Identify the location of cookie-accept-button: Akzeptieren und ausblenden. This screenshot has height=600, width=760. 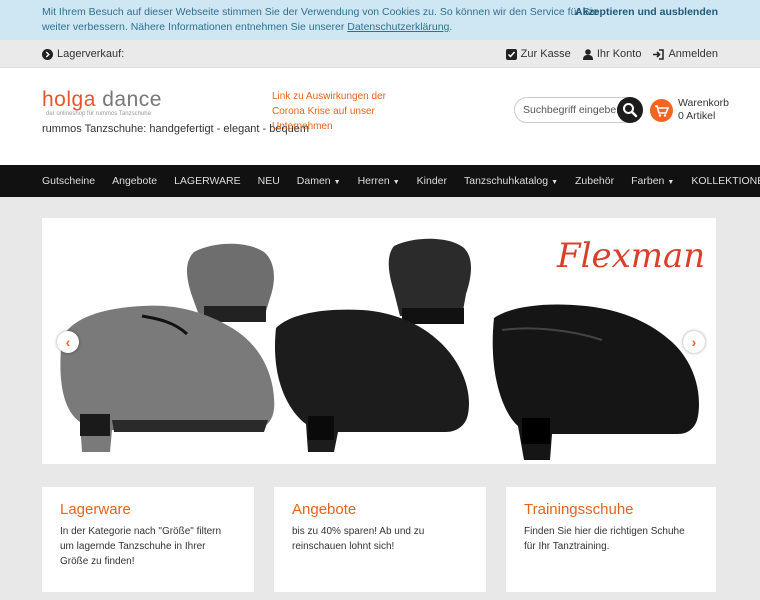
(646, 12).